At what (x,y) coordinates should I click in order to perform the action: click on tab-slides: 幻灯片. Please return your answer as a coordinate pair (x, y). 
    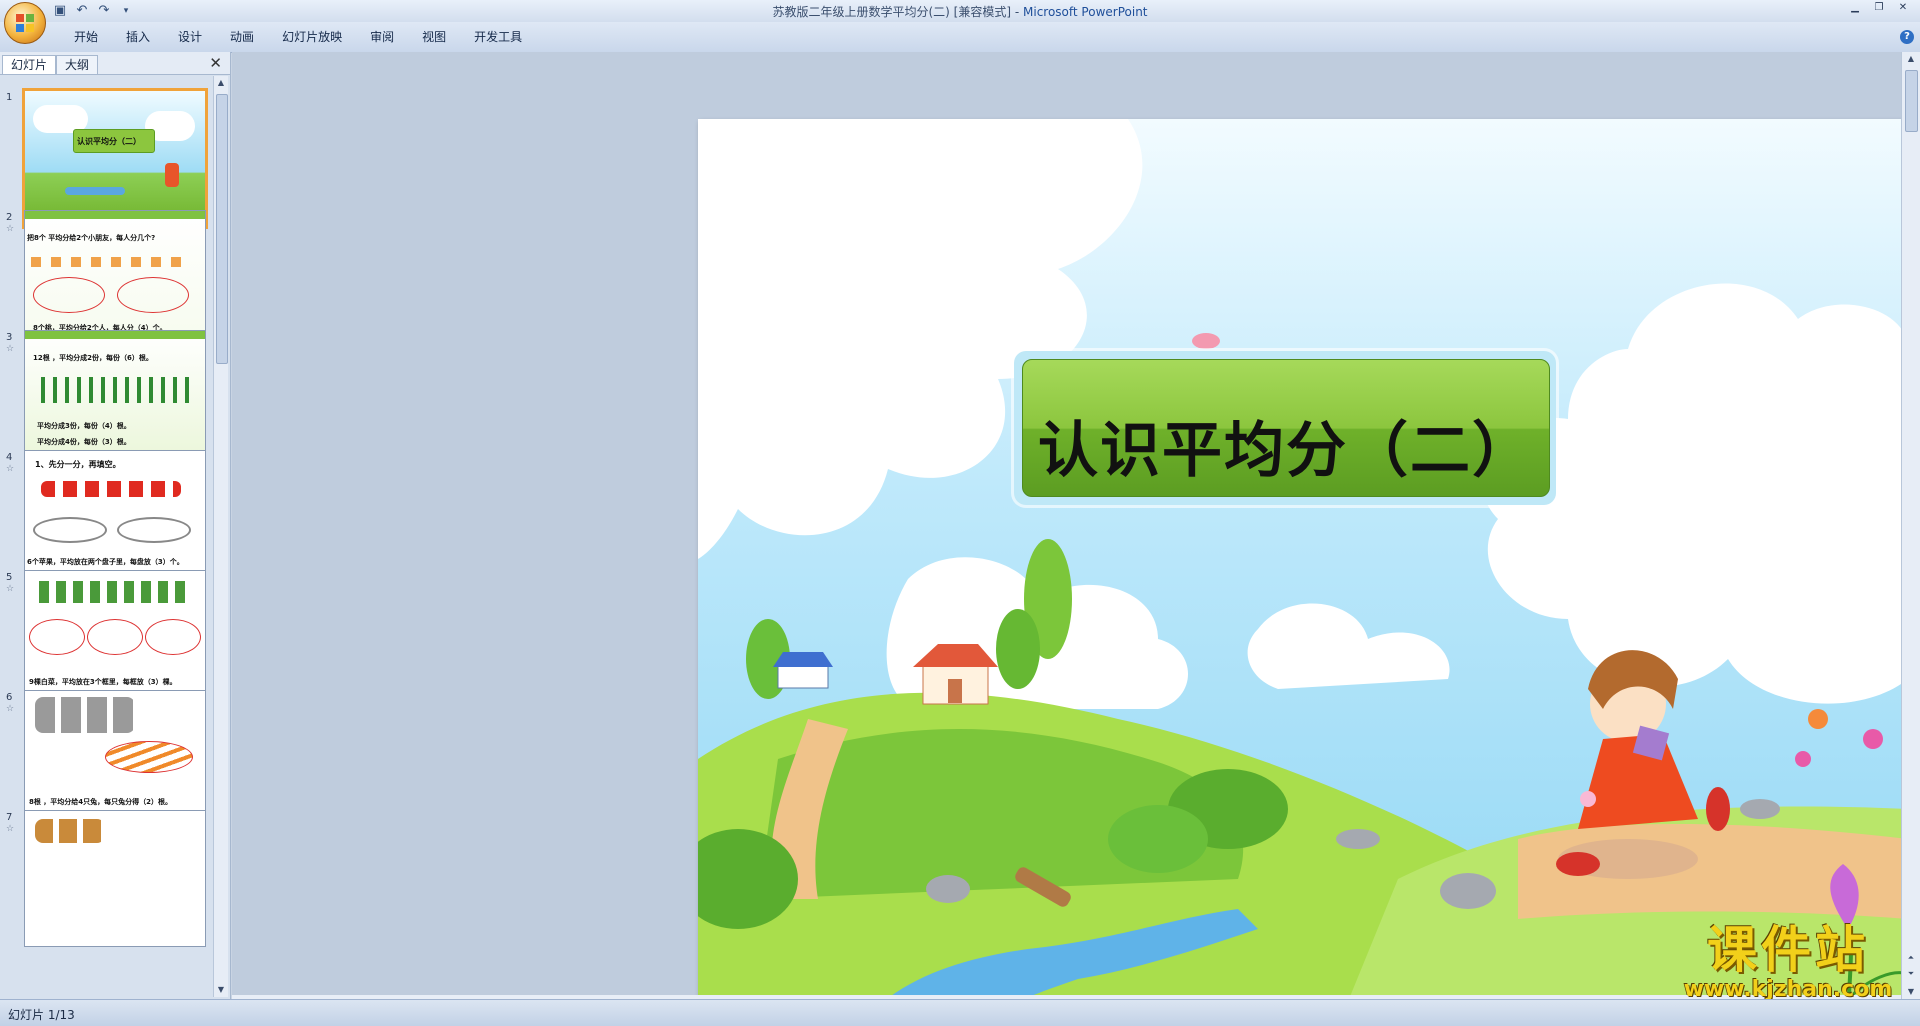
    Looking at the image, I should click on (29, 64).